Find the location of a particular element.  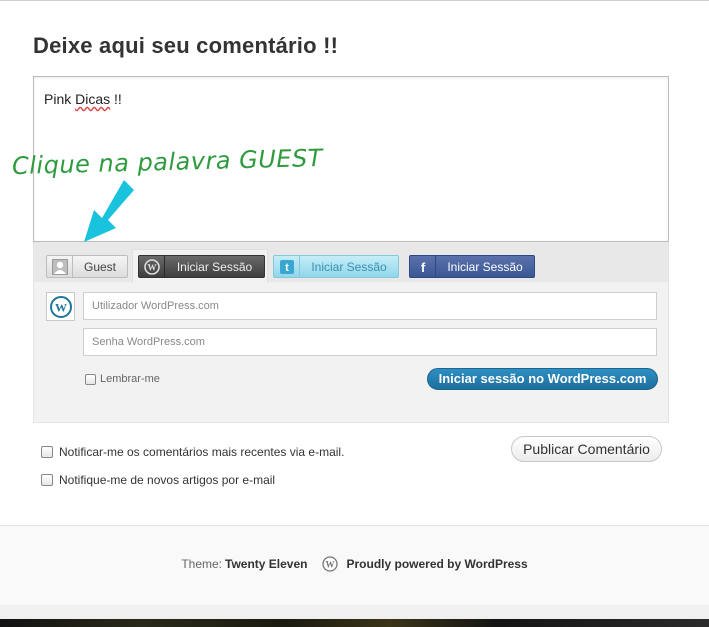

facebook-icon: f is located at coordinates (423, 266).